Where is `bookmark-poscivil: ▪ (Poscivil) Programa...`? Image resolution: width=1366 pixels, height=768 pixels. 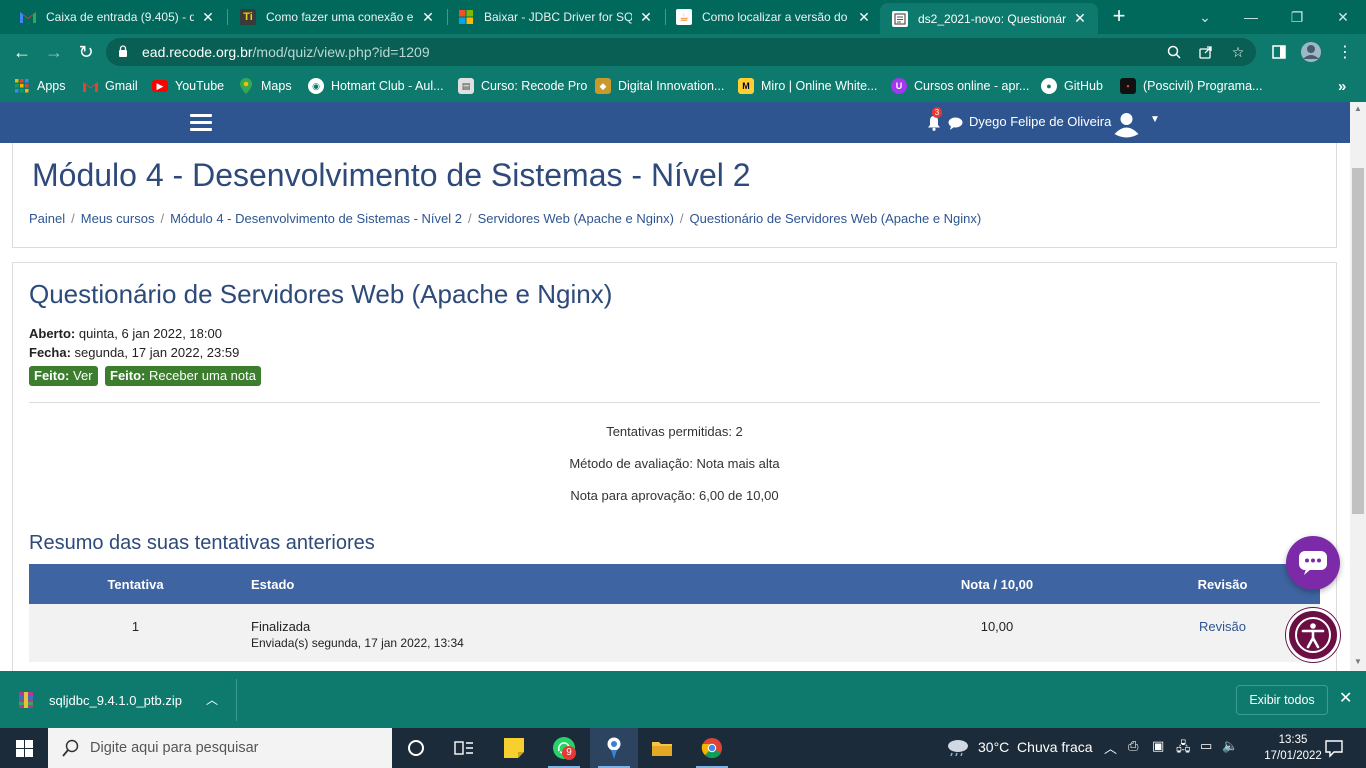 bookmark-poscivil: ▪ (Poscivil) Programa... is located at coordinates (1191, 86).